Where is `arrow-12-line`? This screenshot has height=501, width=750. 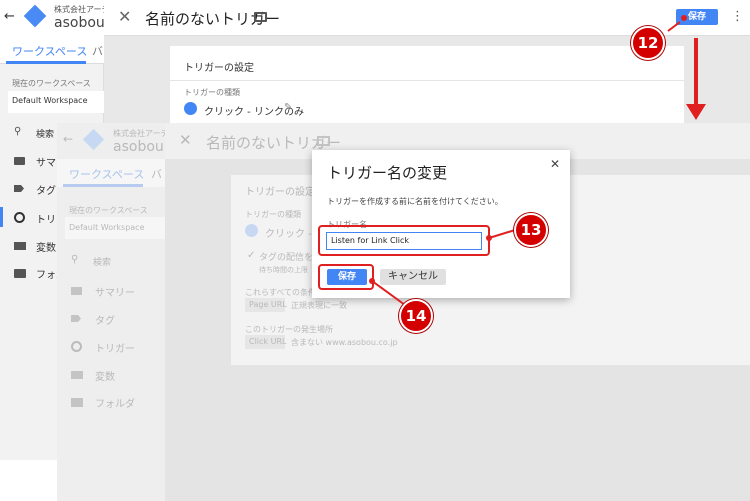
arrow-12-line is located at coordinates (674, 26).